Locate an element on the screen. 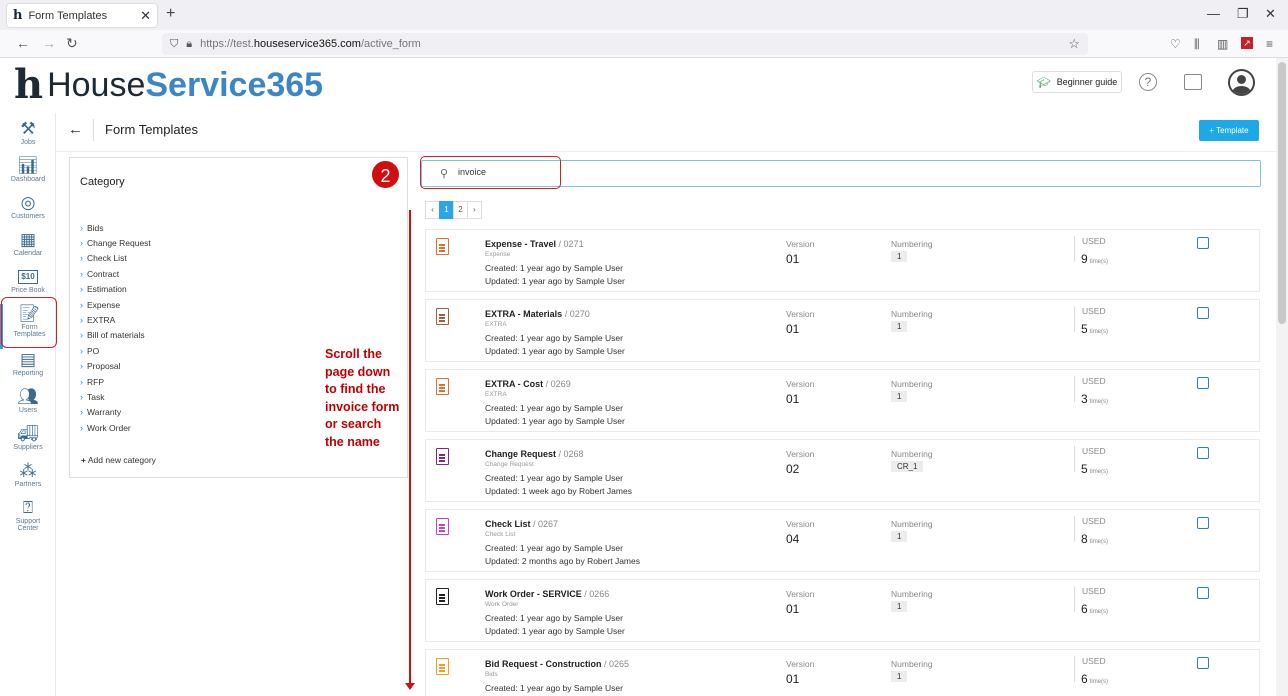 The image size is (1288, 696). app-logo: h House Service365 is located at coordinates (168, 85).